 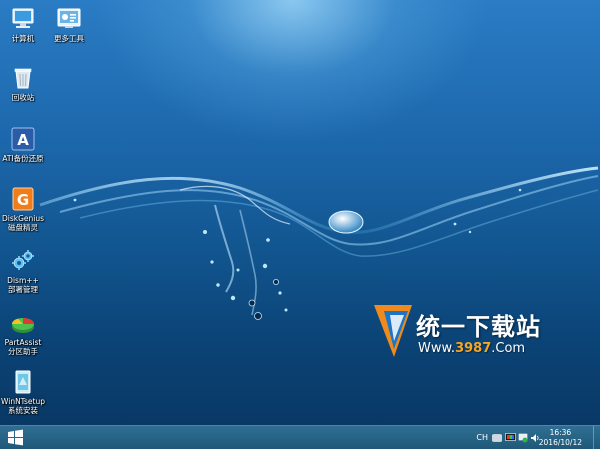 What do you see at coordinates (22, 401) in the screenshot?
I see `desktop-icon-label-line1: WinNTsetup` at bounding box center [22, 401].